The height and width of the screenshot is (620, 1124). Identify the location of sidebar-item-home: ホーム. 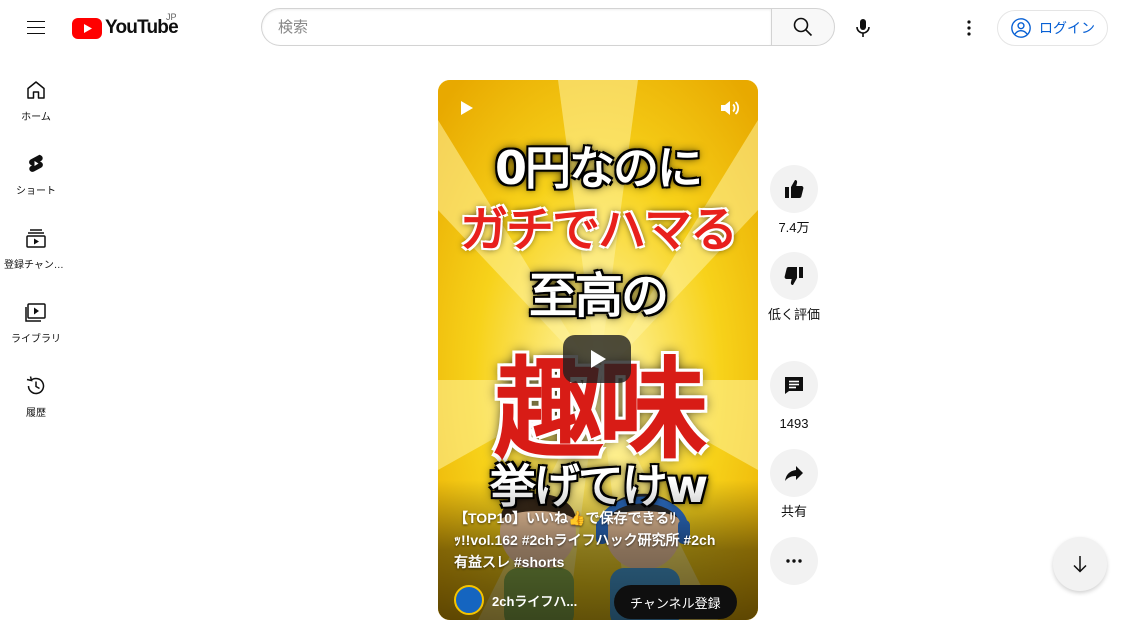
(36, 101).